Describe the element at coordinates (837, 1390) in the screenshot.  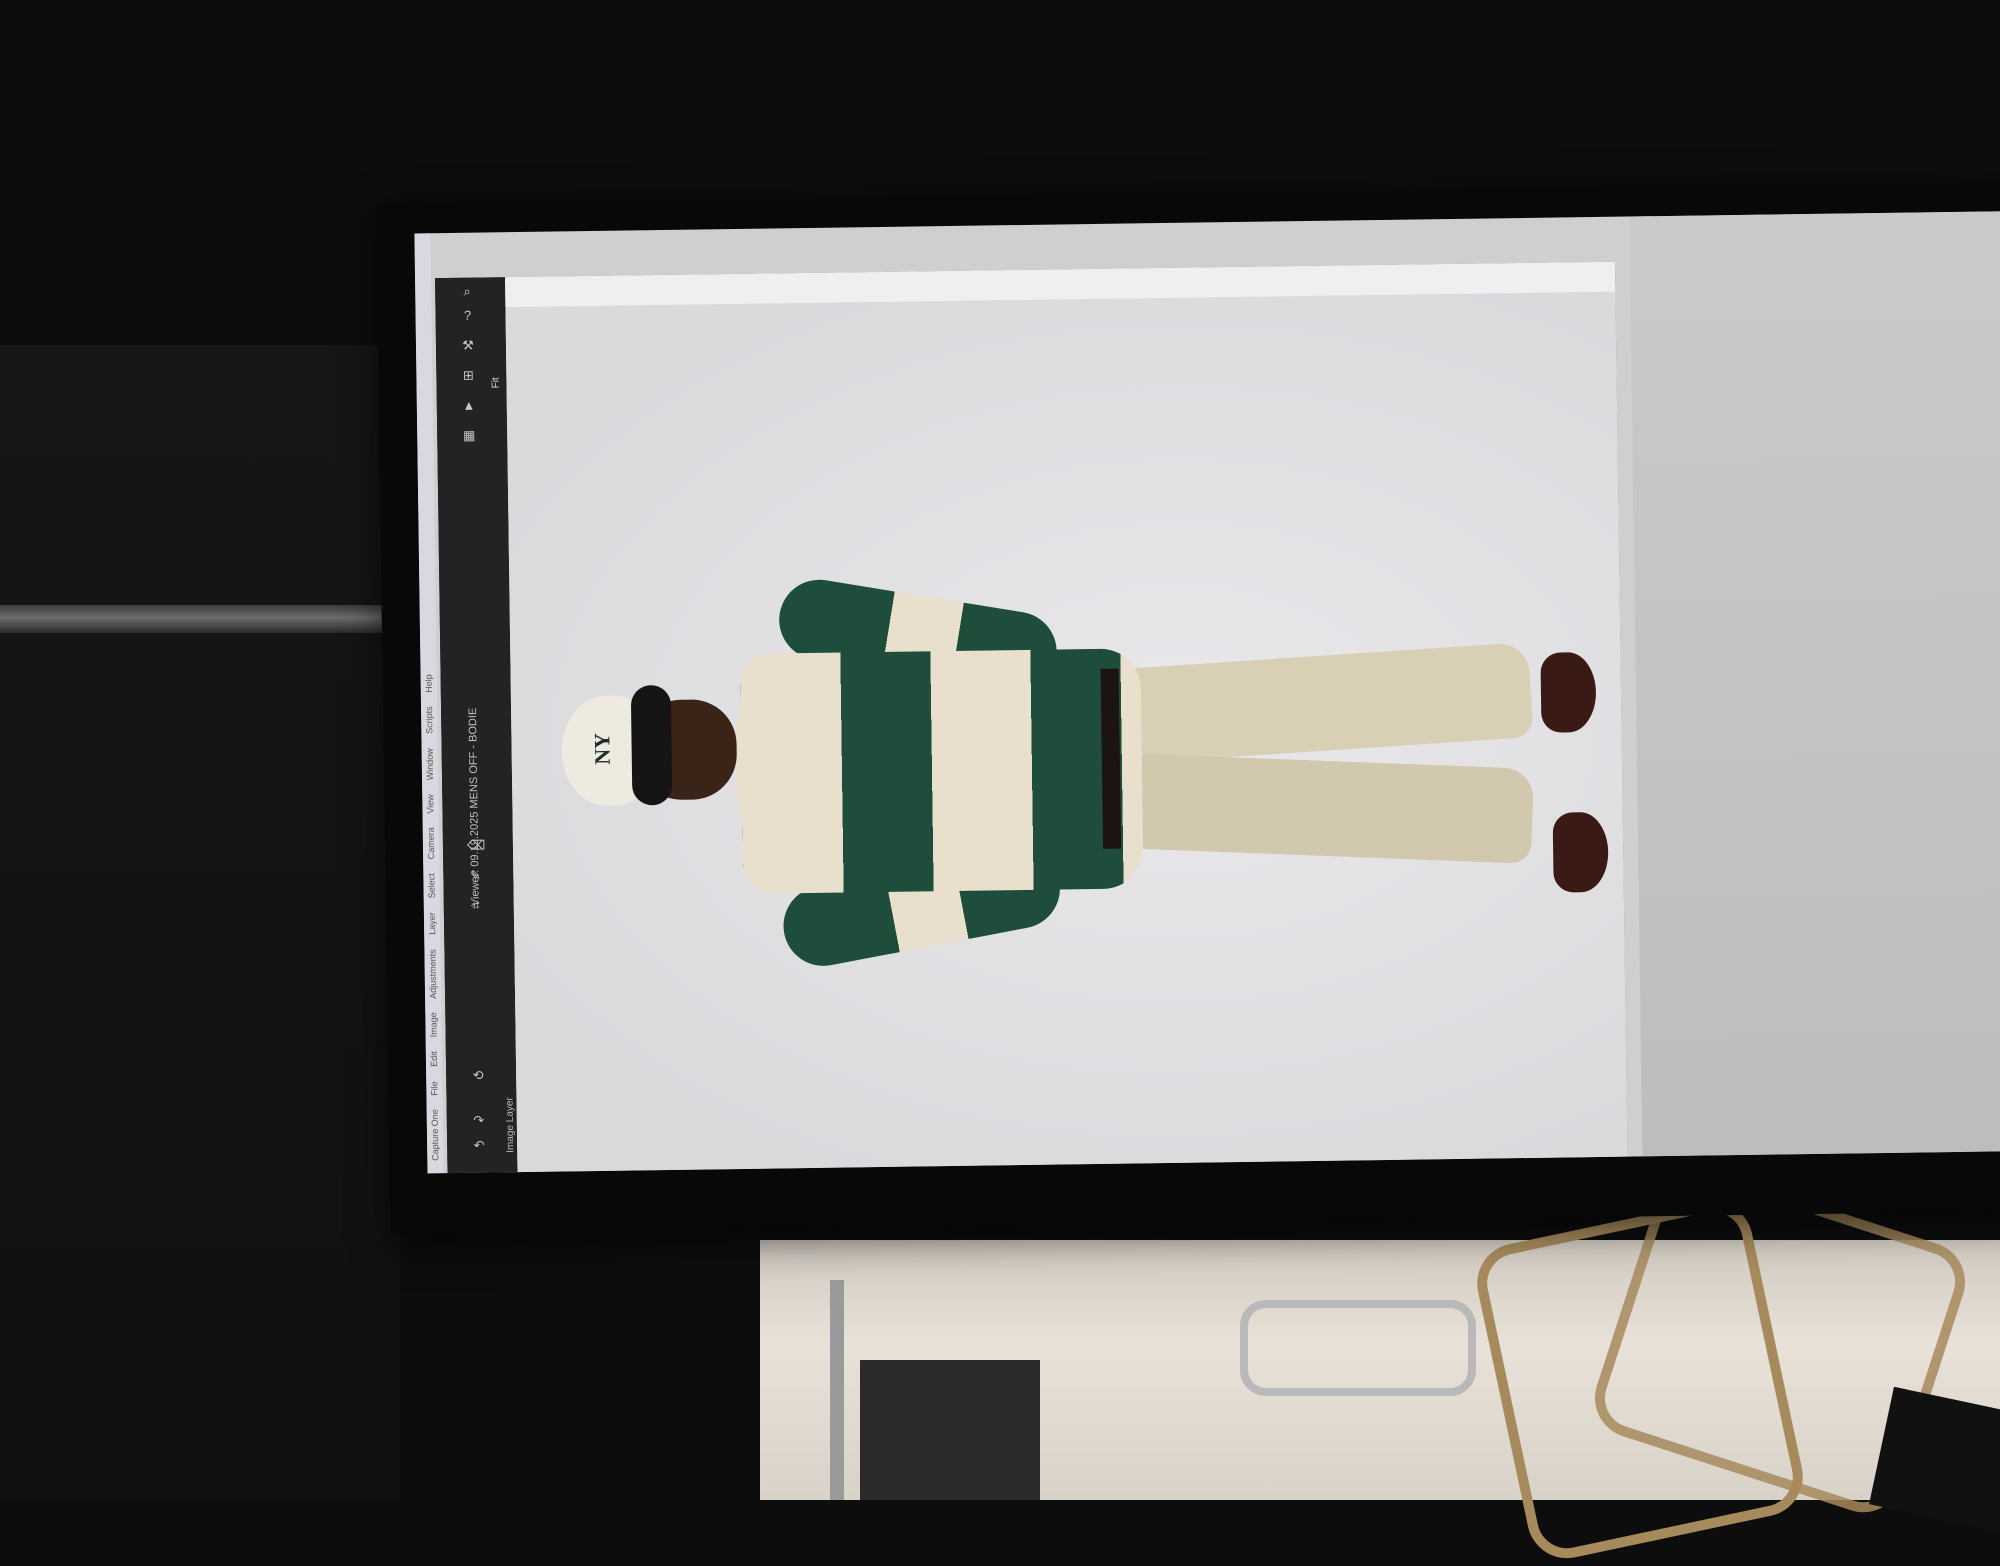
I see `light-stand` at that location.